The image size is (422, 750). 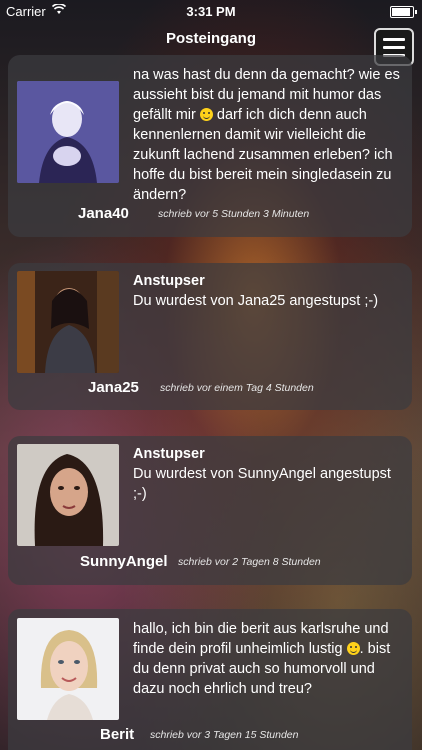 What do you see at coordinates (224, 735) in the screenshot?
I see `message-timestamp: schrieb vor 3 Tagen 15 Stunden` at bounding box center [224, 735].